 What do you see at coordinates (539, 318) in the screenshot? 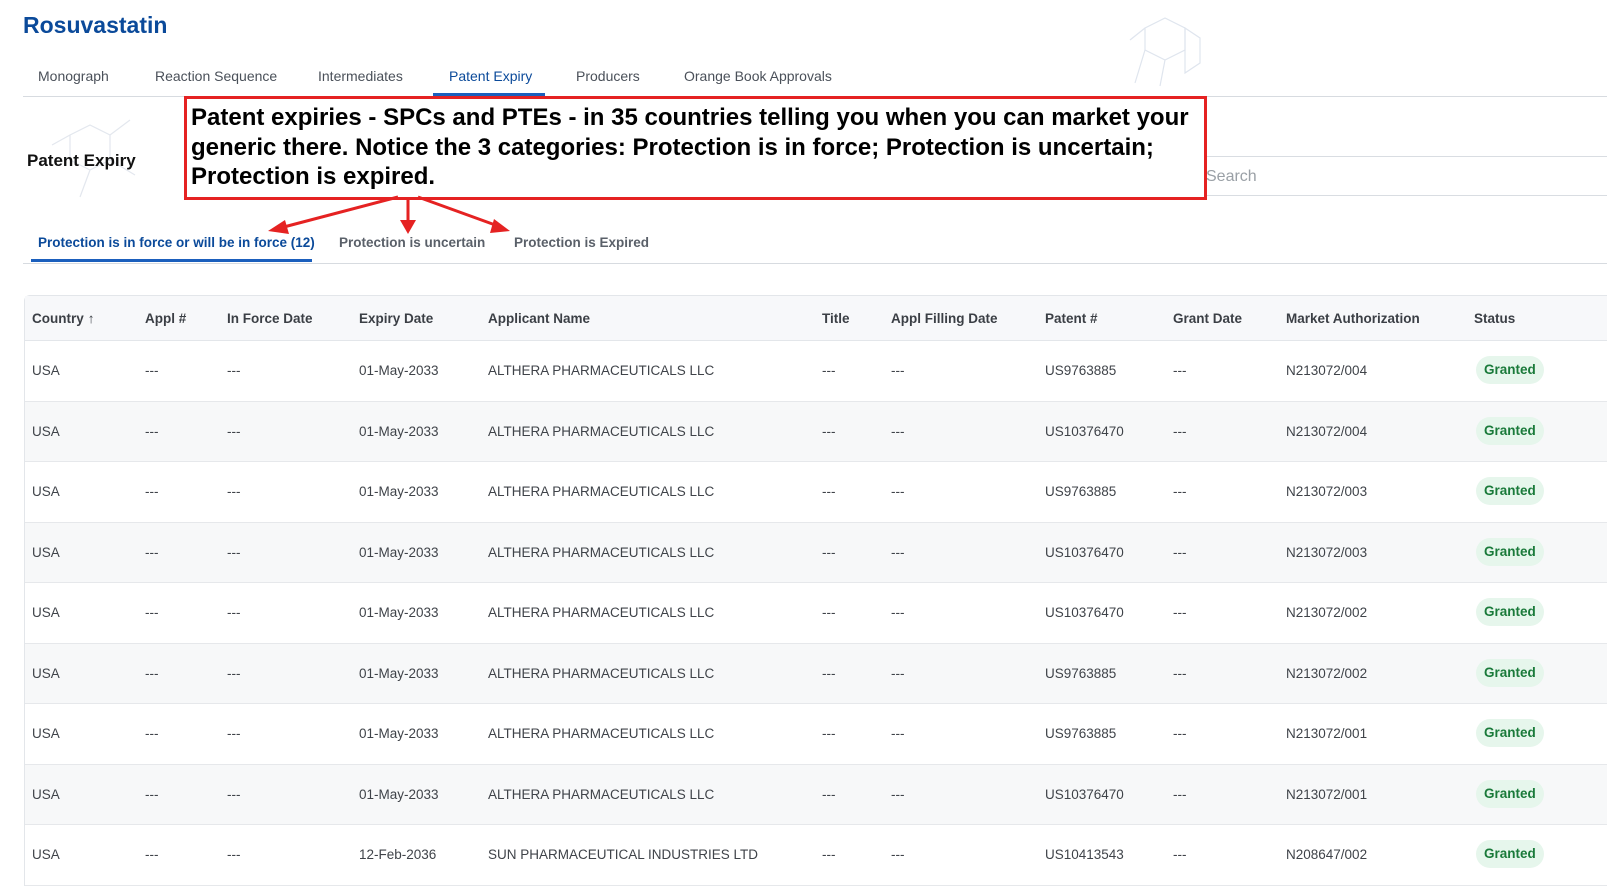
I see `column-header: Applicant Name` at bounding box center [539, 318].